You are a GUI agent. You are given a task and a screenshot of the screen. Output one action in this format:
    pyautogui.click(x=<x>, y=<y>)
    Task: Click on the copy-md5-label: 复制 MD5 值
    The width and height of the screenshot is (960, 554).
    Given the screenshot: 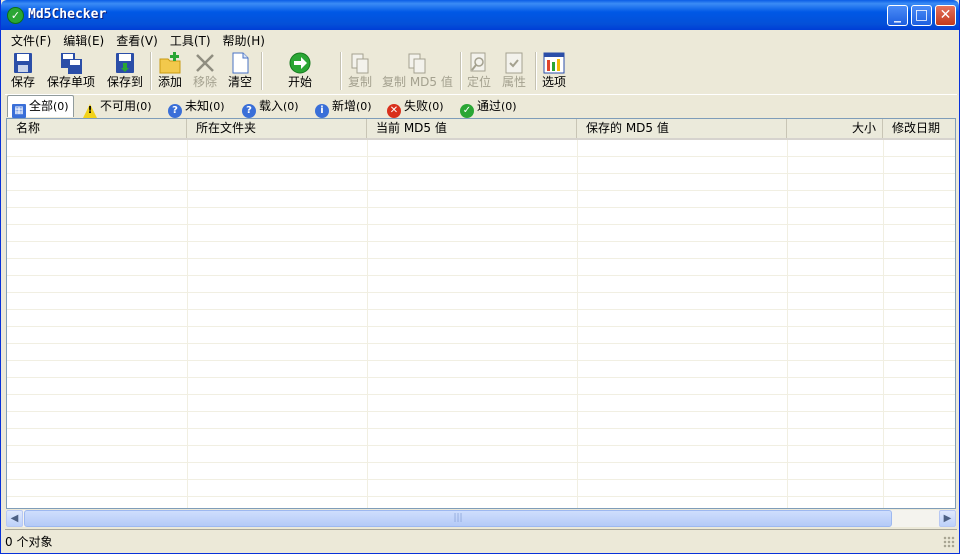 What is the action you would take?
    pyautogui.click(x=417, y=82)
    